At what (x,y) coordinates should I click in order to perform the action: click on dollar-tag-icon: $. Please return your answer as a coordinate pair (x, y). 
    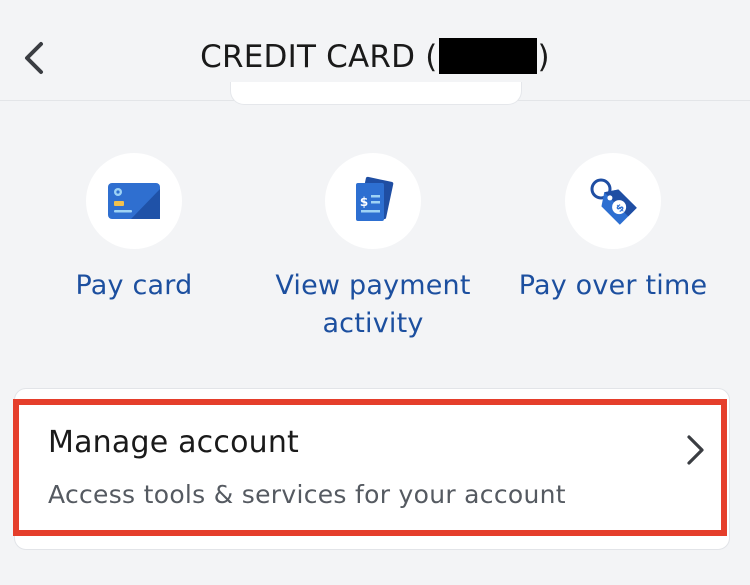
    Looking at the image, I should click on (613, 201).